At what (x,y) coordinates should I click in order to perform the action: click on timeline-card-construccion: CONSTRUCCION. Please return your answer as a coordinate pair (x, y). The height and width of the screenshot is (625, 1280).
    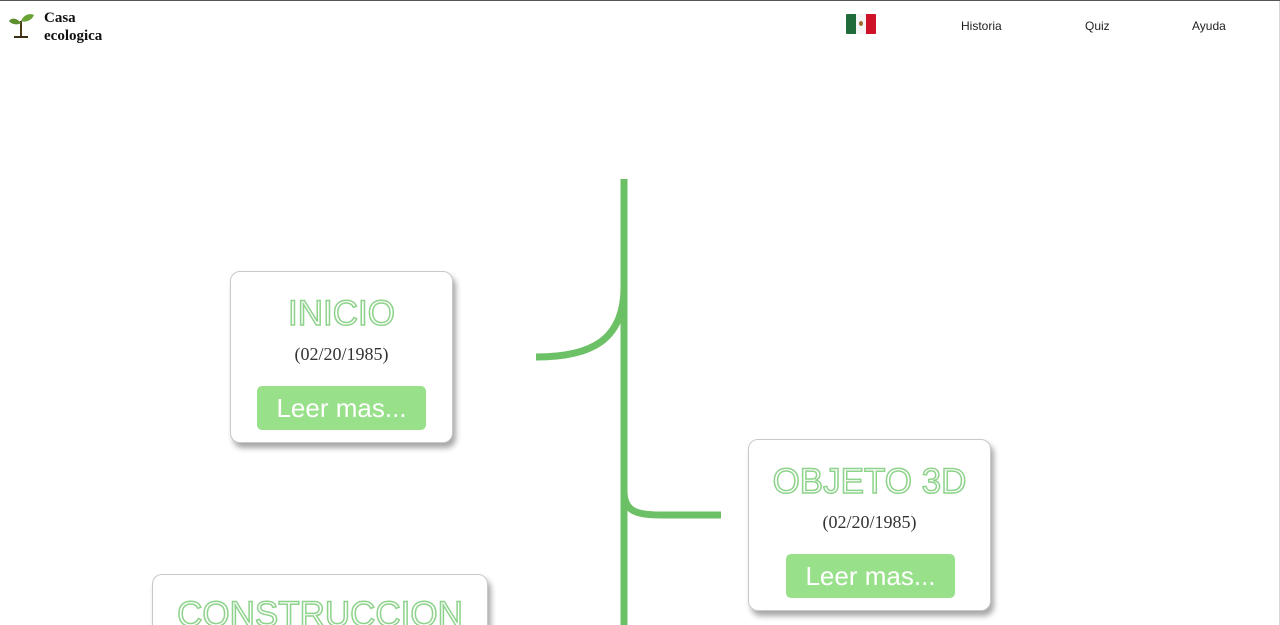
    Looking at the image, I should click on (320, 599).